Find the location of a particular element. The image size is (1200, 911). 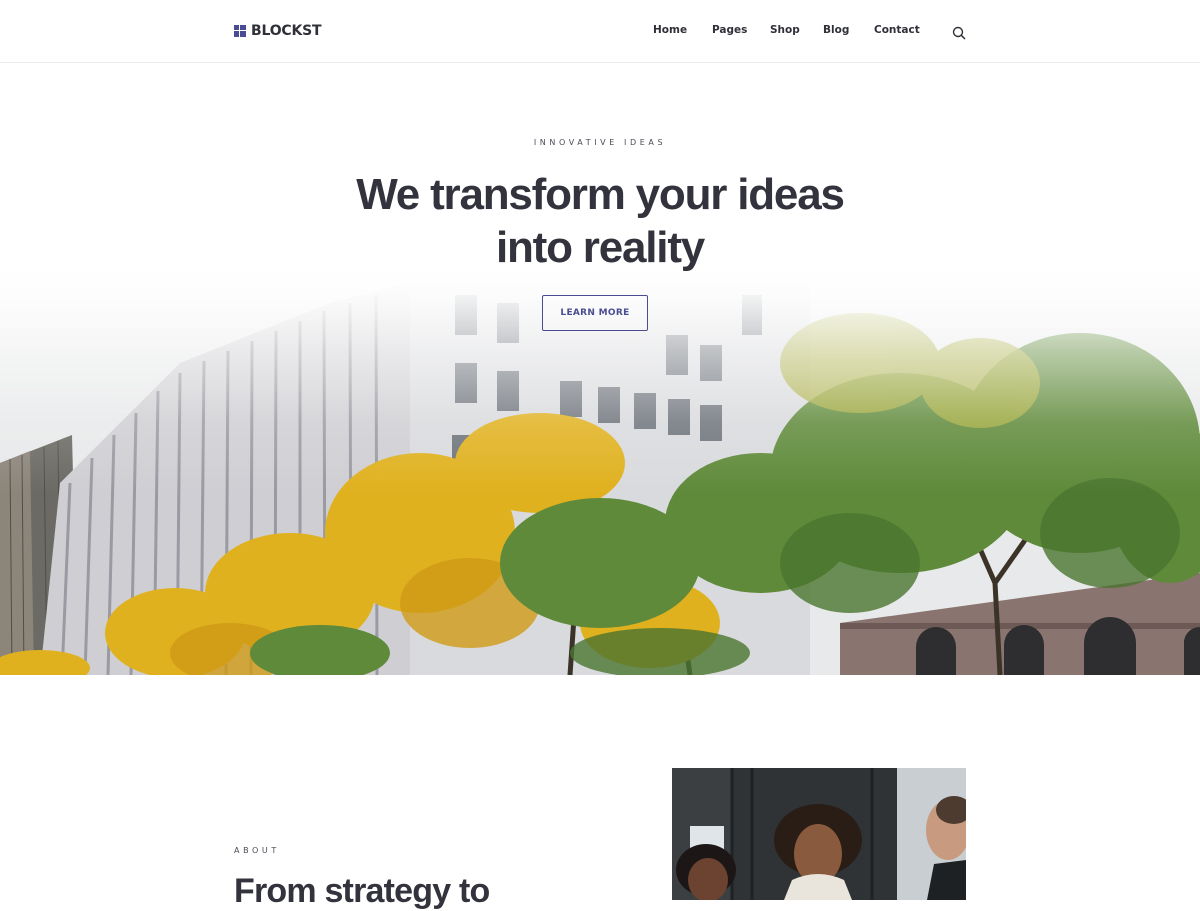

site-header: BLOCKST Home Pages Shop Blog Contact is located at coordinates (600, 31).